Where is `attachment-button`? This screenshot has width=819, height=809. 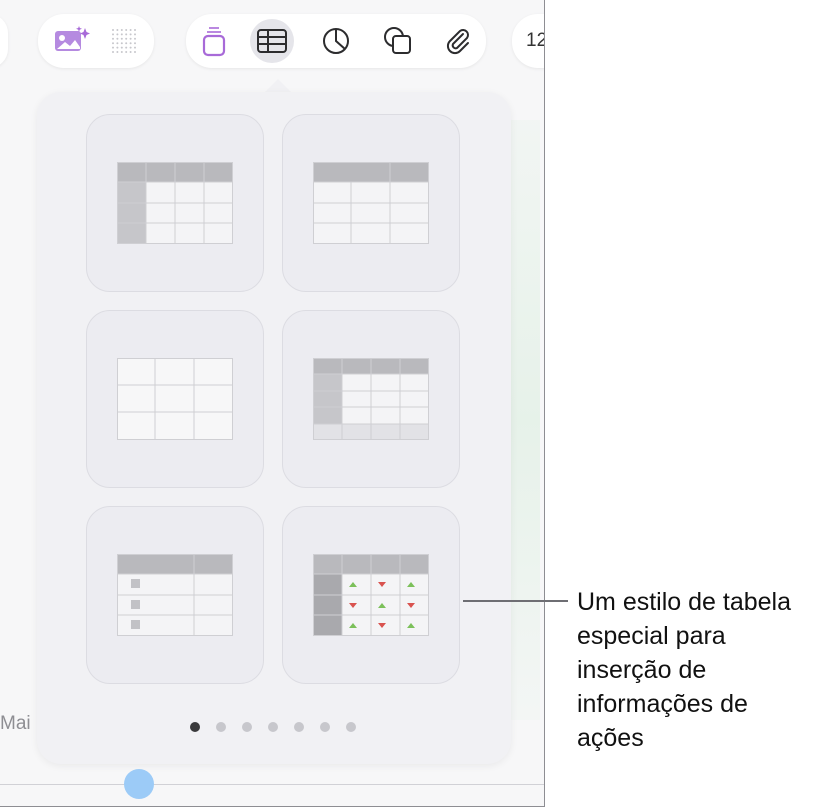 attachment-button is located at coordinates (458, 41).